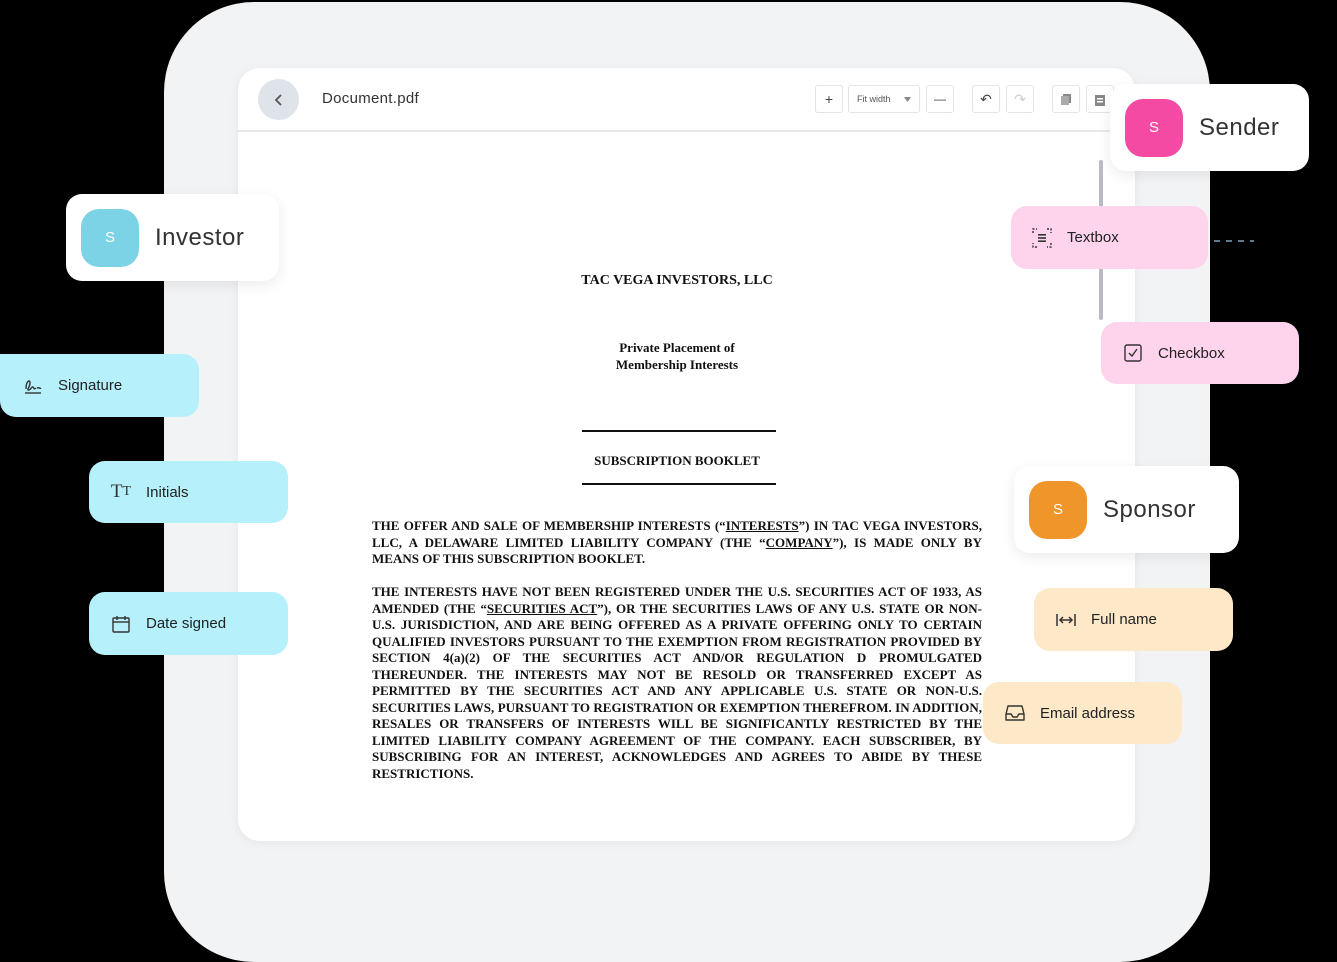 This screenshot has width=1337, height=962. I want to click on field-signature: Signature, so click(99, 385).